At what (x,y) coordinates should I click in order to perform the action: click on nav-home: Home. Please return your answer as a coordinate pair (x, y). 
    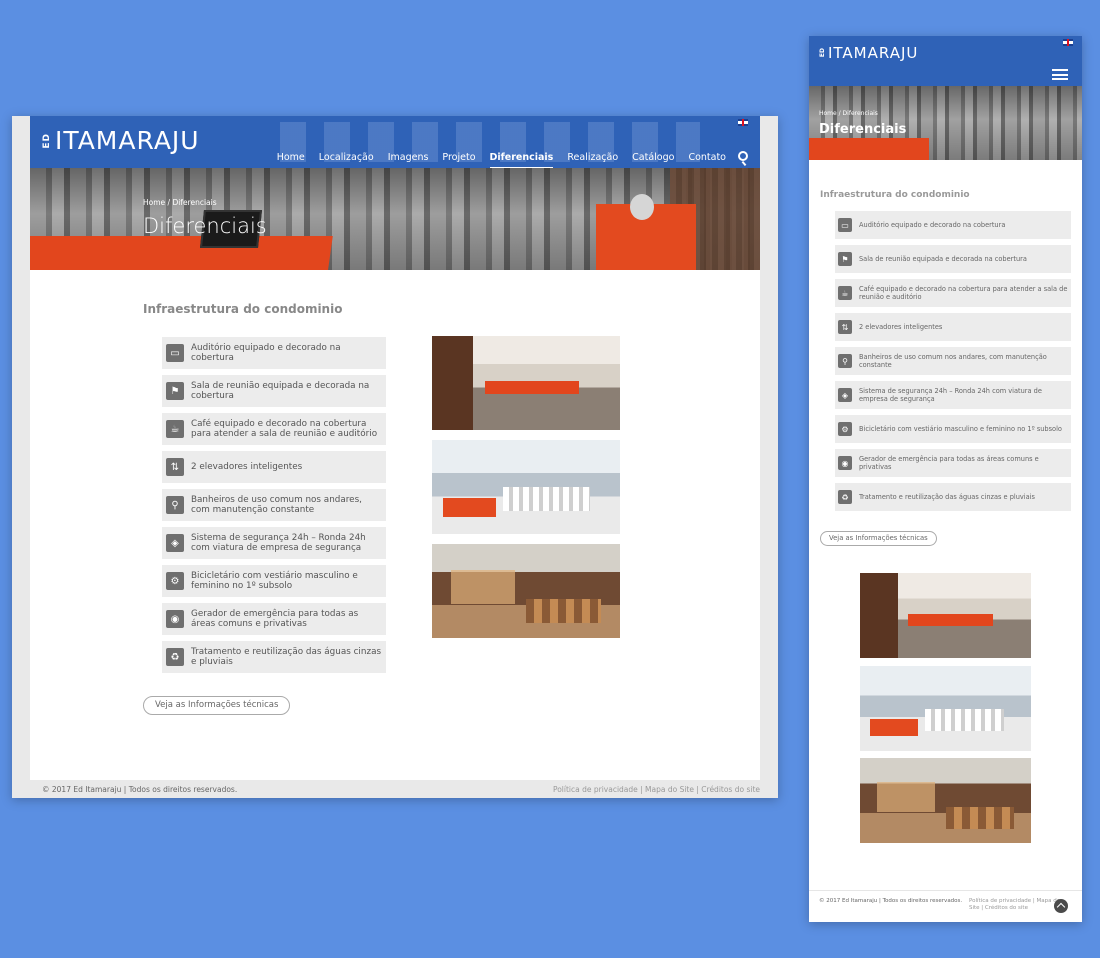
    Looking at the image, I should click on (291, 160).